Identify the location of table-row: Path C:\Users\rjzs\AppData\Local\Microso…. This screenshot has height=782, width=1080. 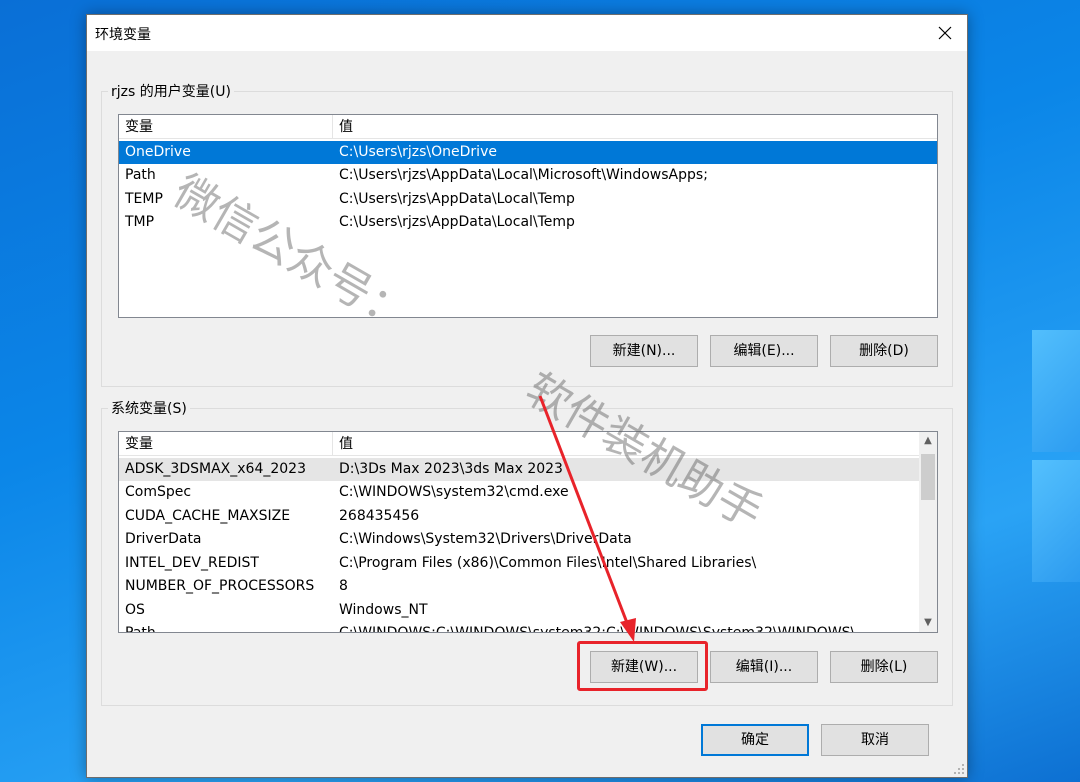
(528, 175).